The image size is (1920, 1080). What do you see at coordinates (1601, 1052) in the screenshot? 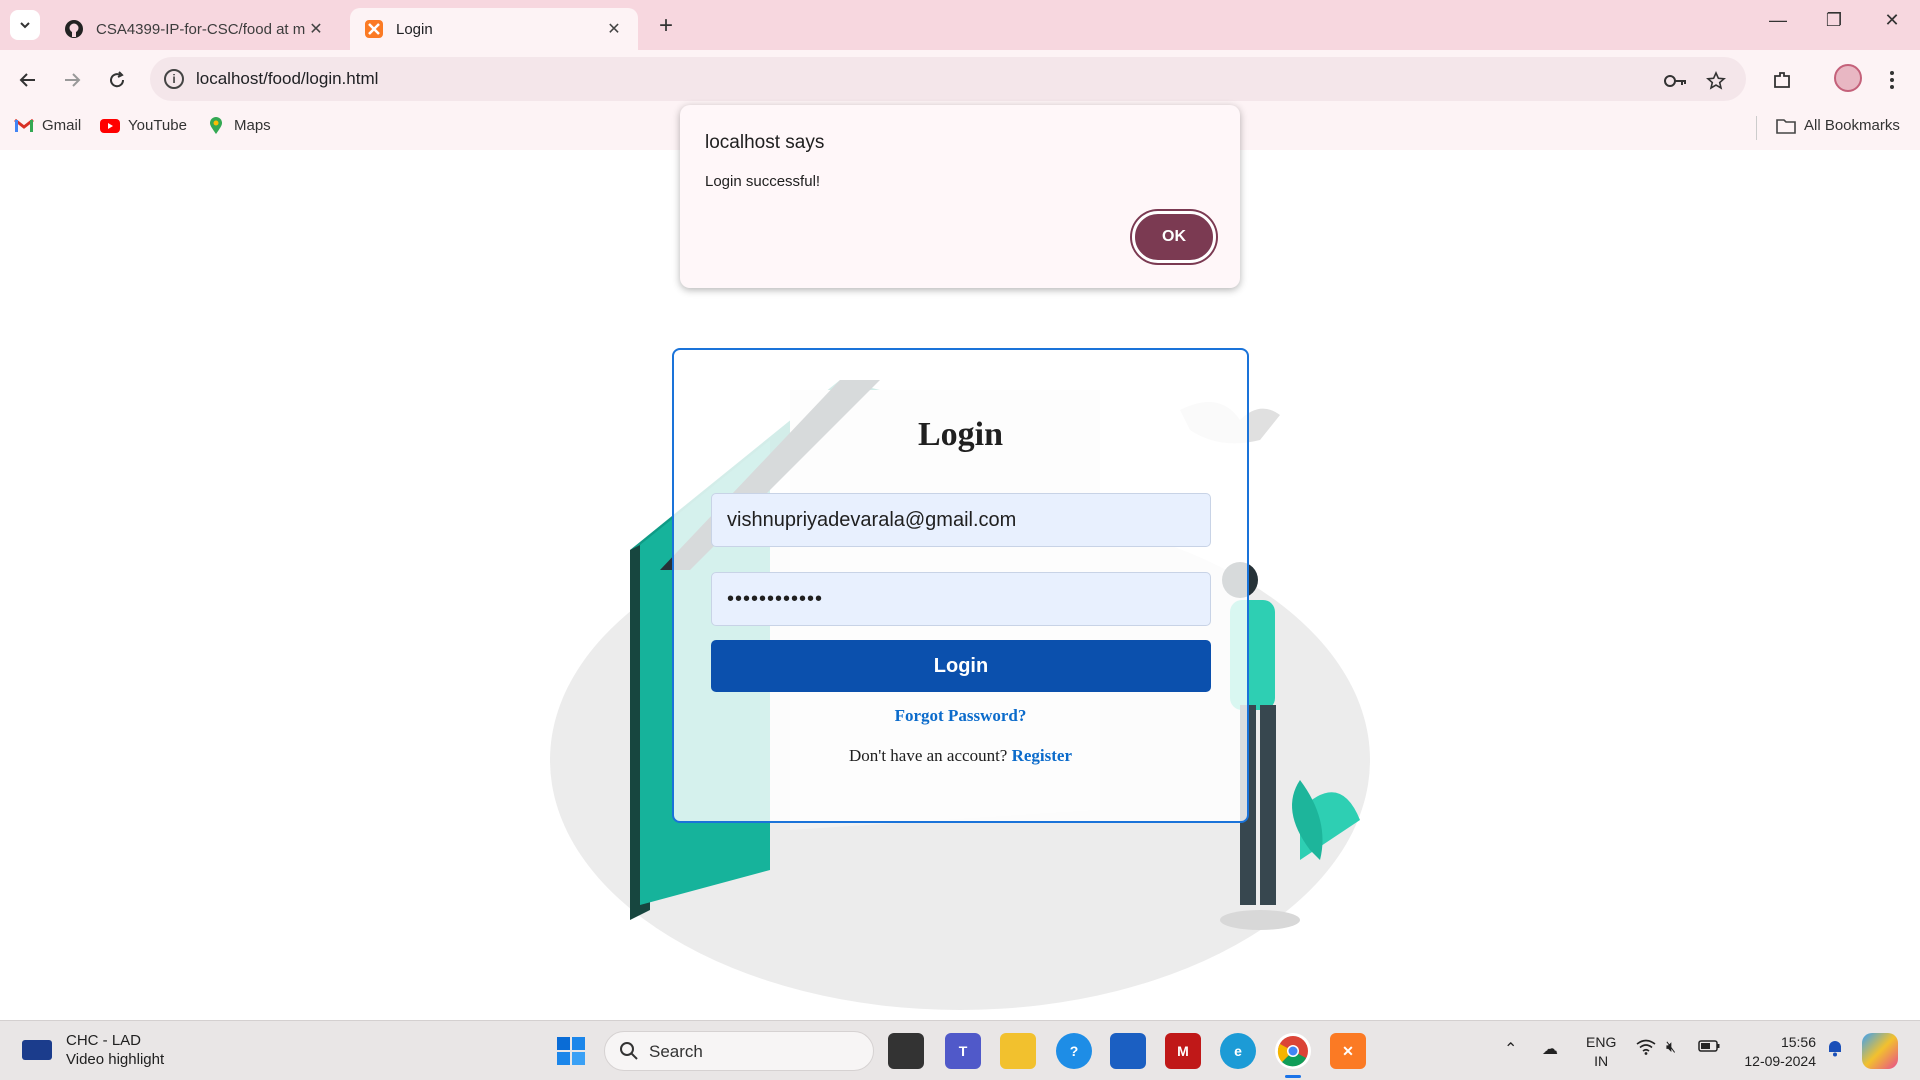
I see `language-indicator: ENG IN` at bounding box center [1601, 1052].